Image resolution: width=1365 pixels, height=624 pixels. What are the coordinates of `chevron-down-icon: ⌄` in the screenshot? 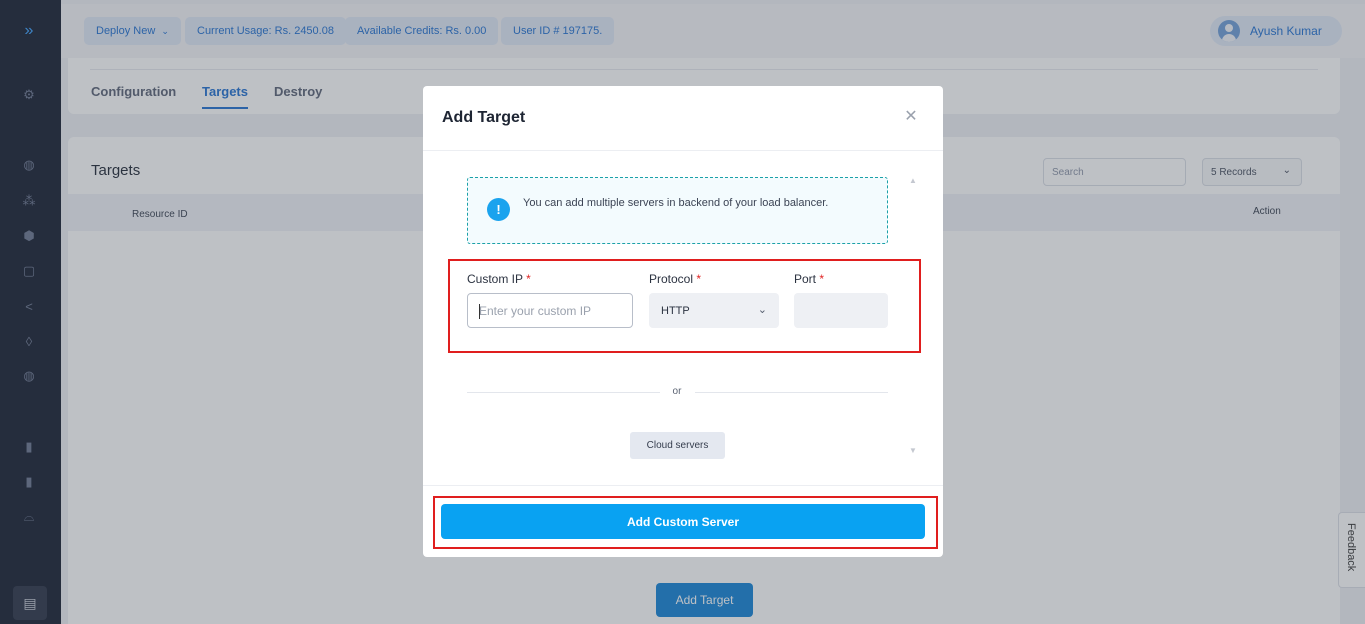 It's located at (762, 310).